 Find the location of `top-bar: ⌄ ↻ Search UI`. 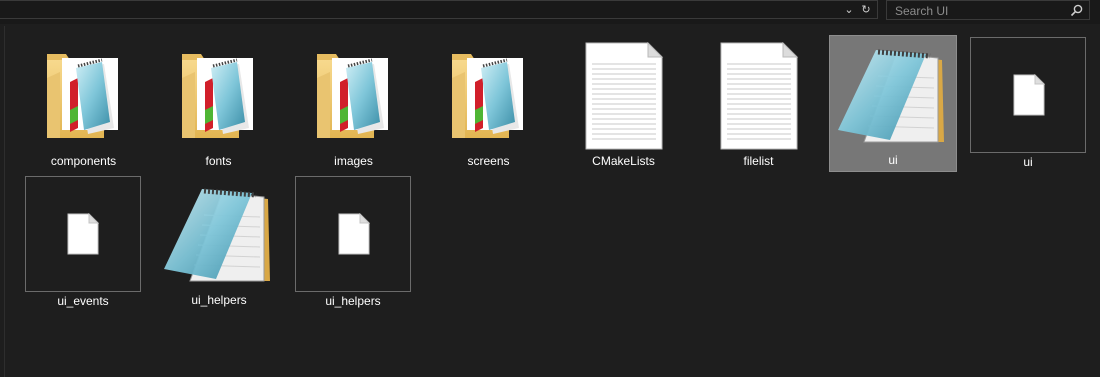

top-bar: ⌄ ↻ Search UI is located at coordinates (550, 12).